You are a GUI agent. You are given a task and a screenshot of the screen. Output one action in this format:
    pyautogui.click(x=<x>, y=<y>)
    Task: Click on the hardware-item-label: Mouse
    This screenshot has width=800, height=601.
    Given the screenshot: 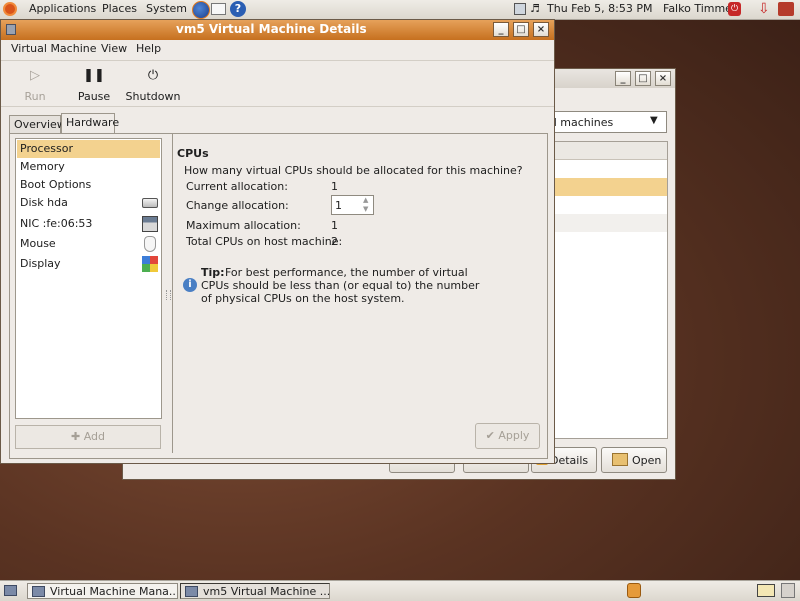 What is the action you would take?
    pyautogui.click(x=38, y=243)
    